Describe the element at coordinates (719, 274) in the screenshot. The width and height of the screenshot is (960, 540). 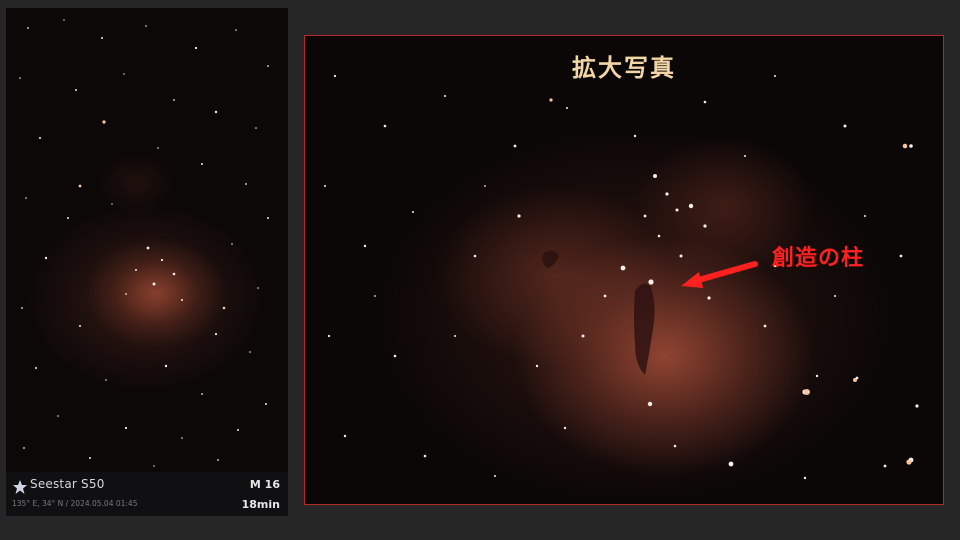
I see `arrow-left-icon` at that location.